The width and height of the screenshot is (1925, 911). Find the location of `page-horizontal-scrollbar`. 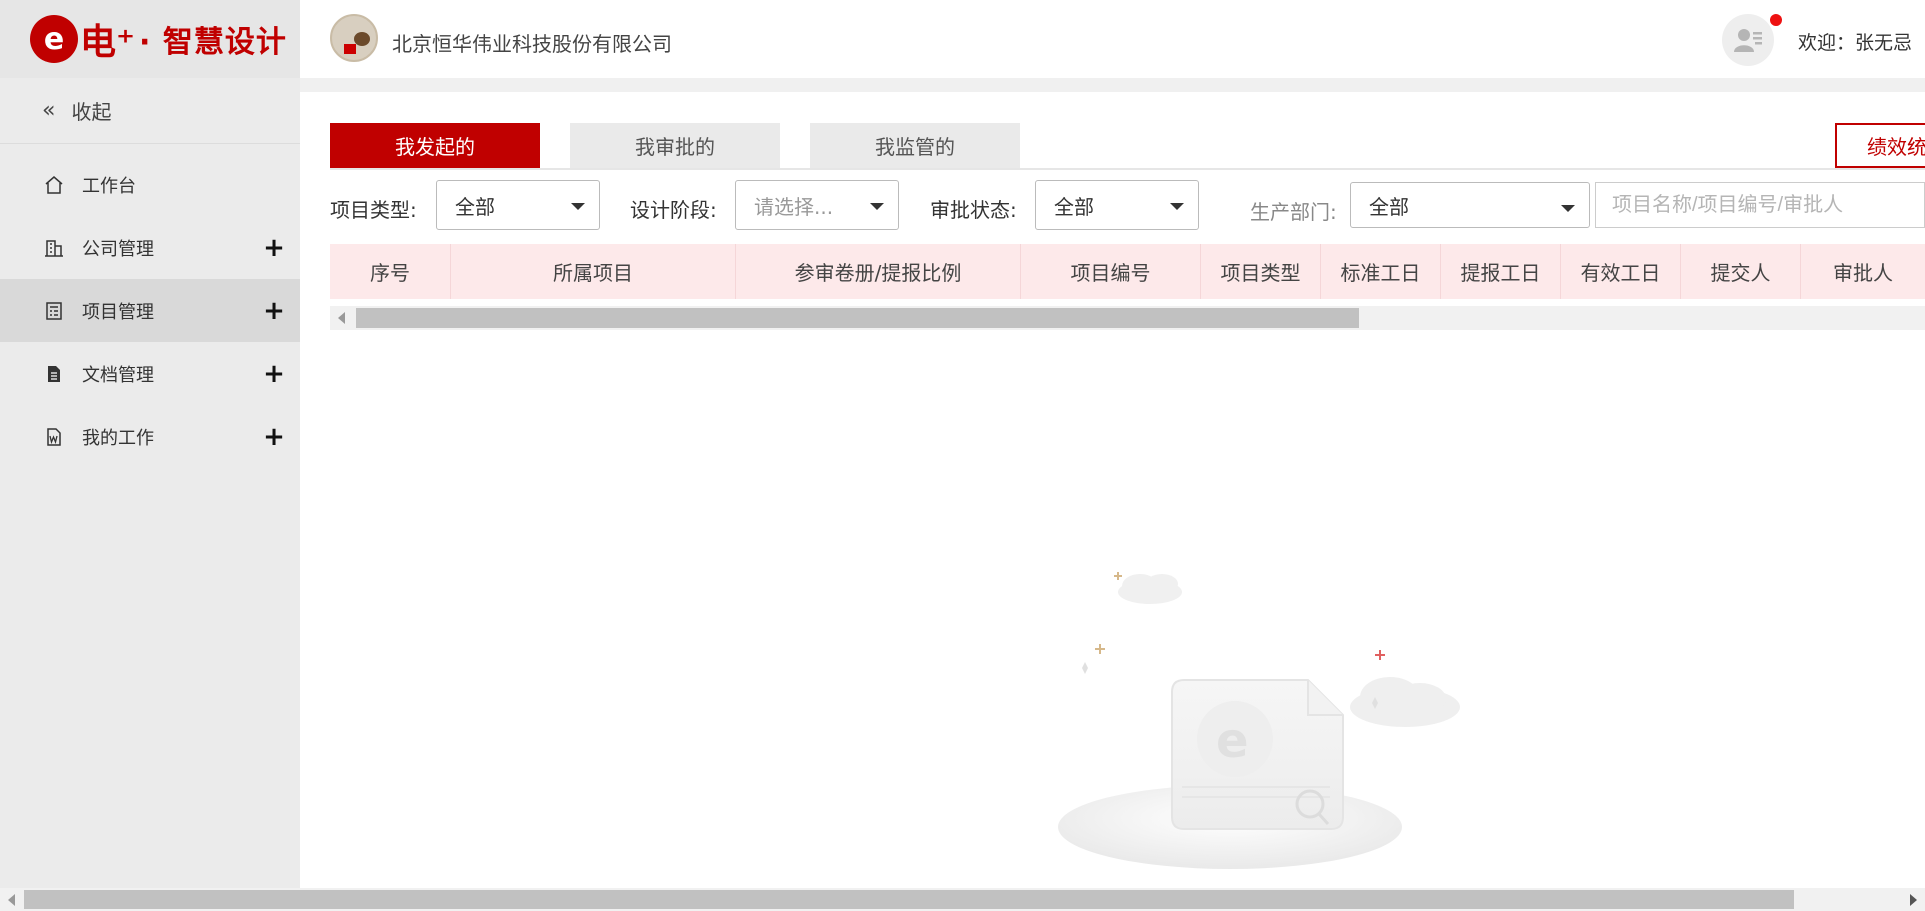

page-horizontal-scrollbar is located at coordinates (962, 899).